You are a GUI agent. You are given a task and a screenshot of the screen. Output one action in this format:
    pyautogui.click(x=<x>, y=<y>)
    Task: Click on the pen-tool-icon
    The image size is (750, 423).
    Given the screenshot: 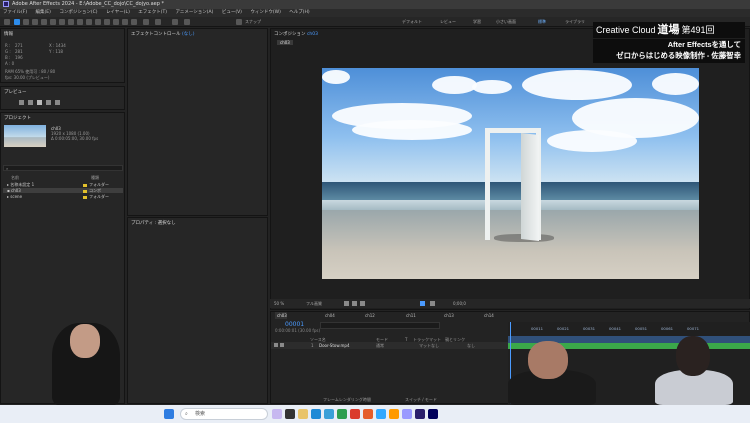 What is the action you would take?
    pyautogui.click(x=80, y=22)
    